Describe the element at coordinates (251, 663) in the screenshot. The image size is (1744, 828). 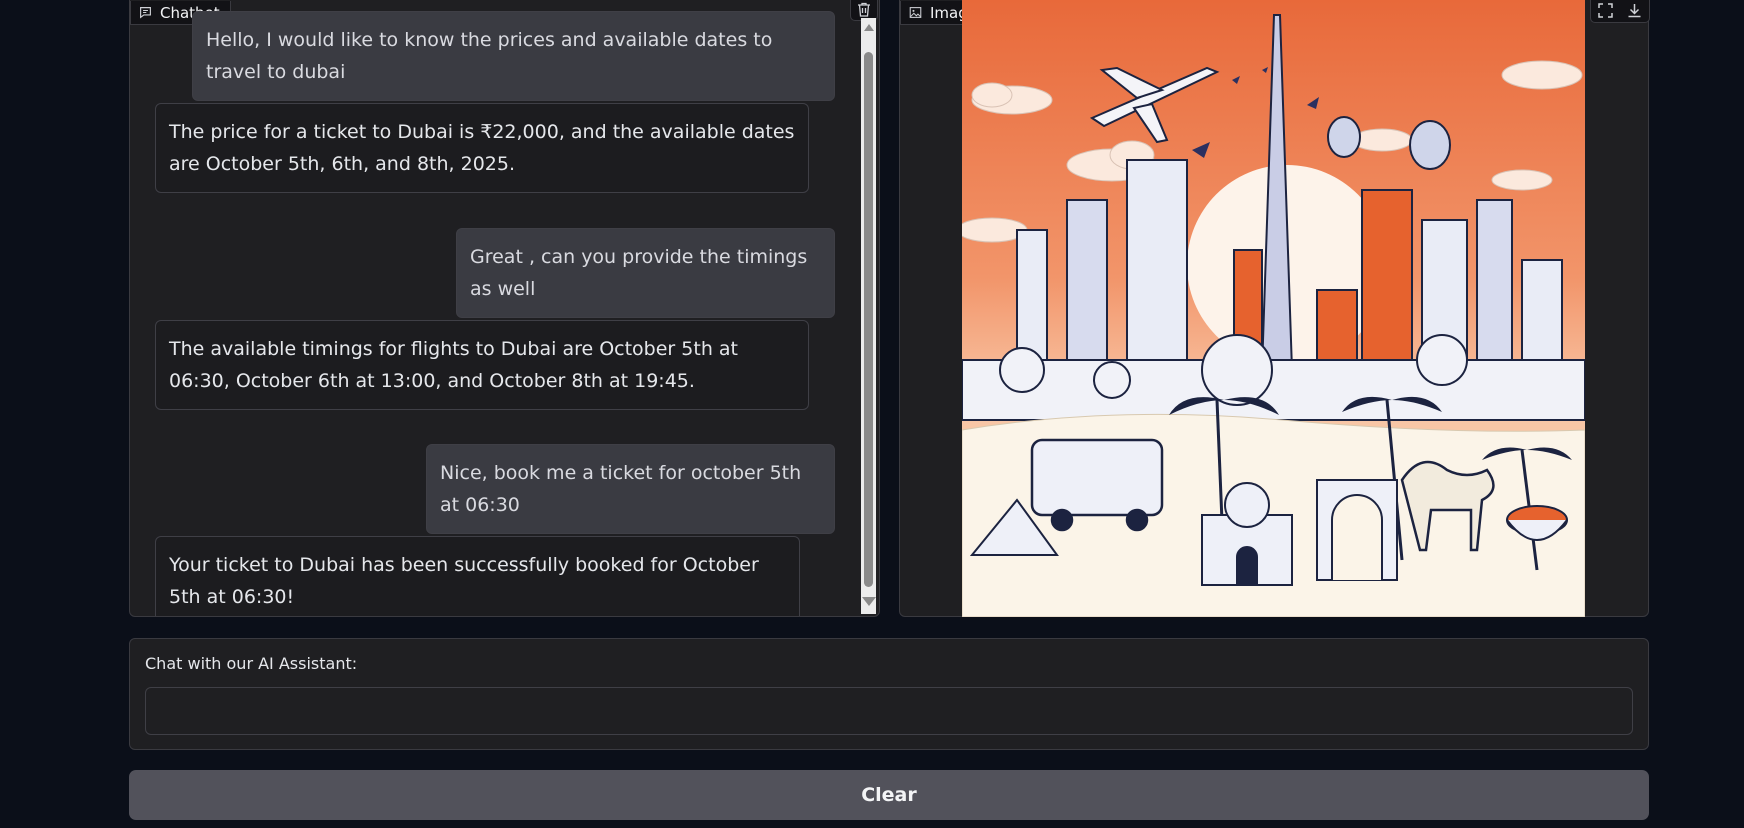
I see `chat-input-label: Chat with our AI Assistant:` at that location.